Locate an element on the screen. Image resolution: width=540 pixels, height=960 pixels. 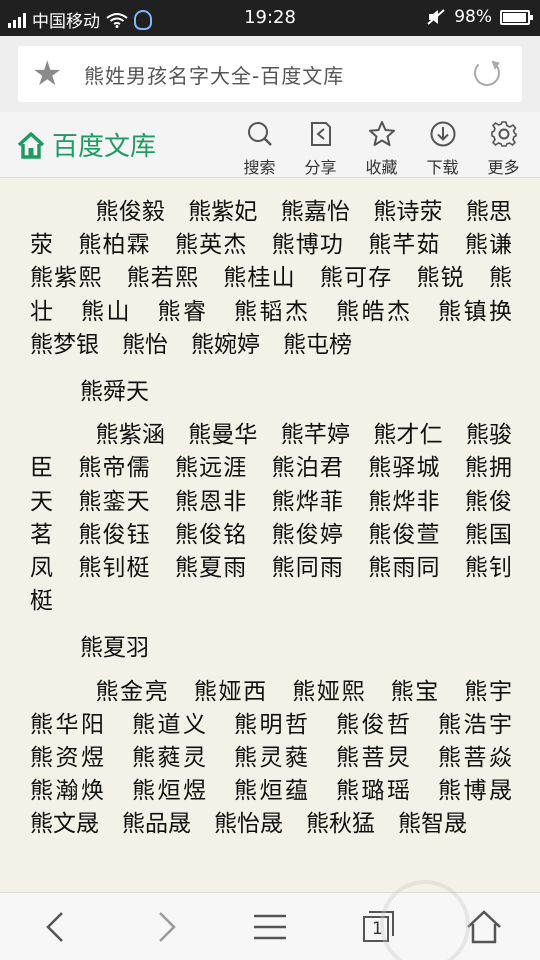
page-title: 熊姓男孩名字大全-百度文库 is located at coordinates (214, 76).